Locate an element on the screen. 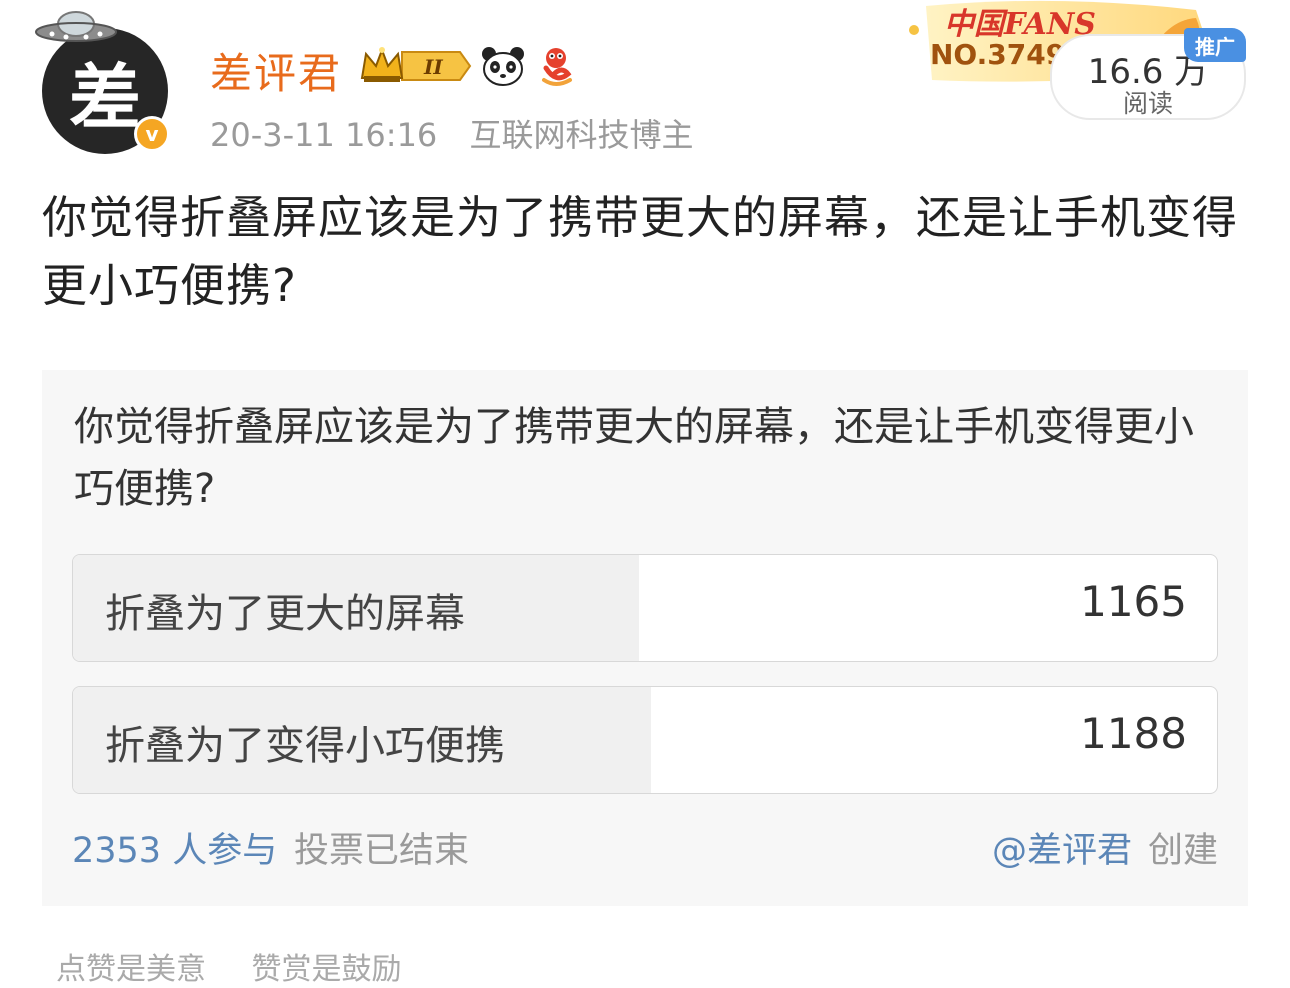 This screenshot has height=988, width=1290. post-text: 你觉得折叠屏应该是为了携带更大的屏幕，还是让手机变得更小巧便携? is located at coordinates (640, 251).